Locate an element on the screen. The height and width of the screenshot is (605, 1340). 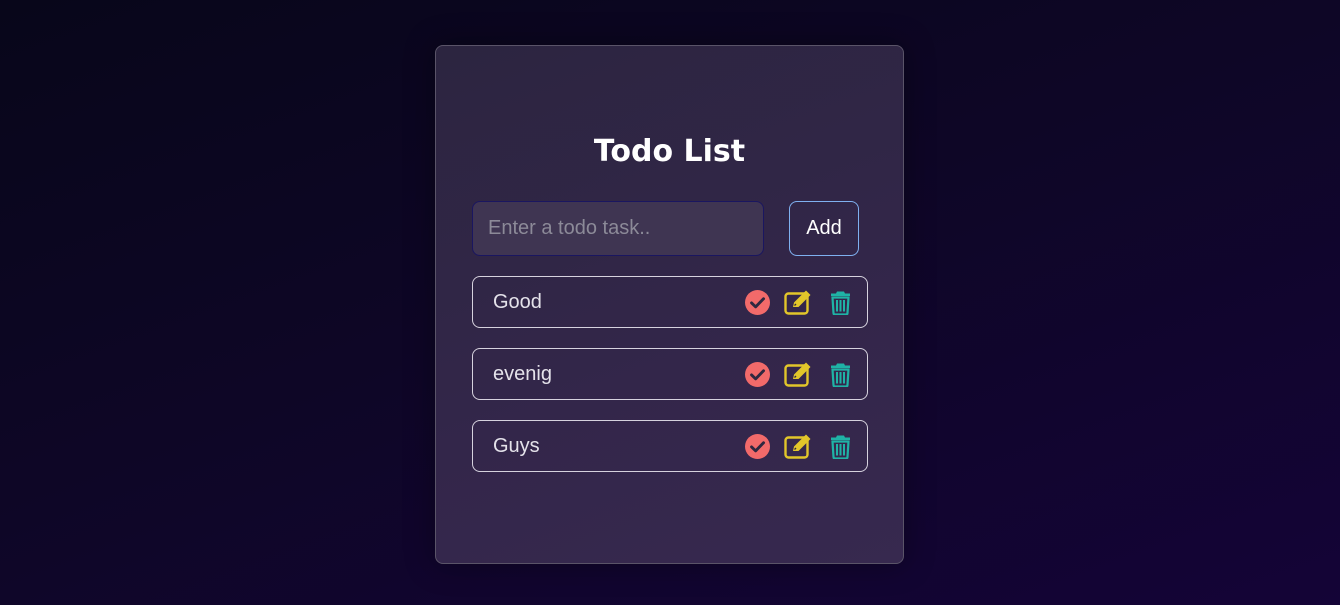
page-title: Todo List is located at coordinates (669, 151).